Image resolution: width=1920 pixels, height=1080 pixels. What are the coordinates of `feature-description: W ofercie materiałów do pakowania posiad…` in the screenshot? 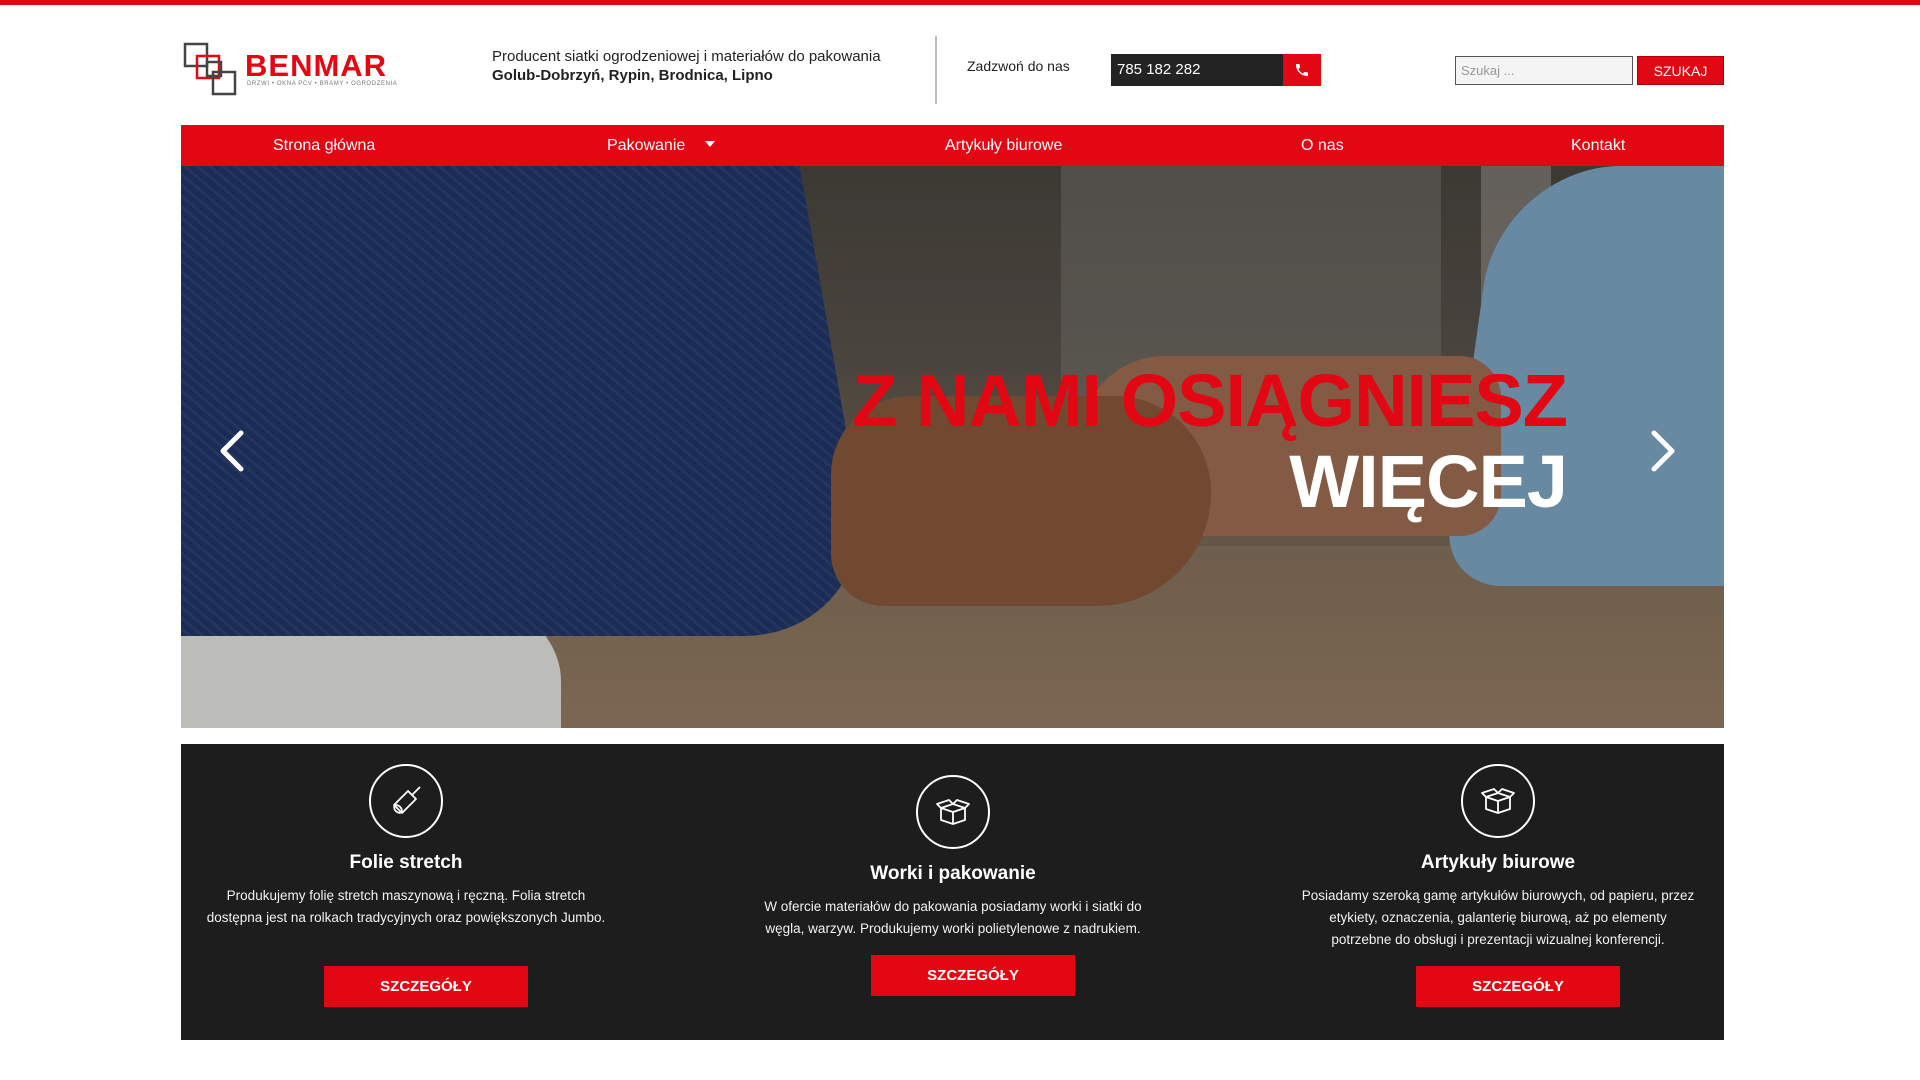 It's located at (953, 917).